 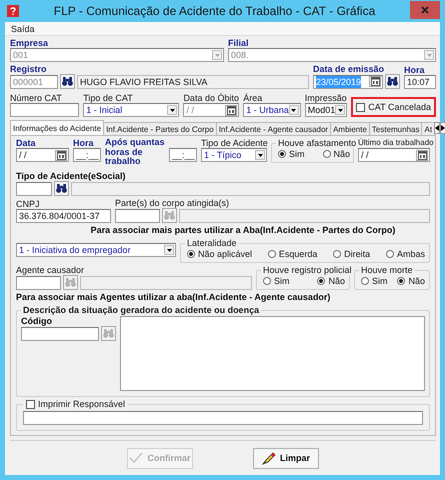 I want to click on close-button, so click(x=425, y=9).